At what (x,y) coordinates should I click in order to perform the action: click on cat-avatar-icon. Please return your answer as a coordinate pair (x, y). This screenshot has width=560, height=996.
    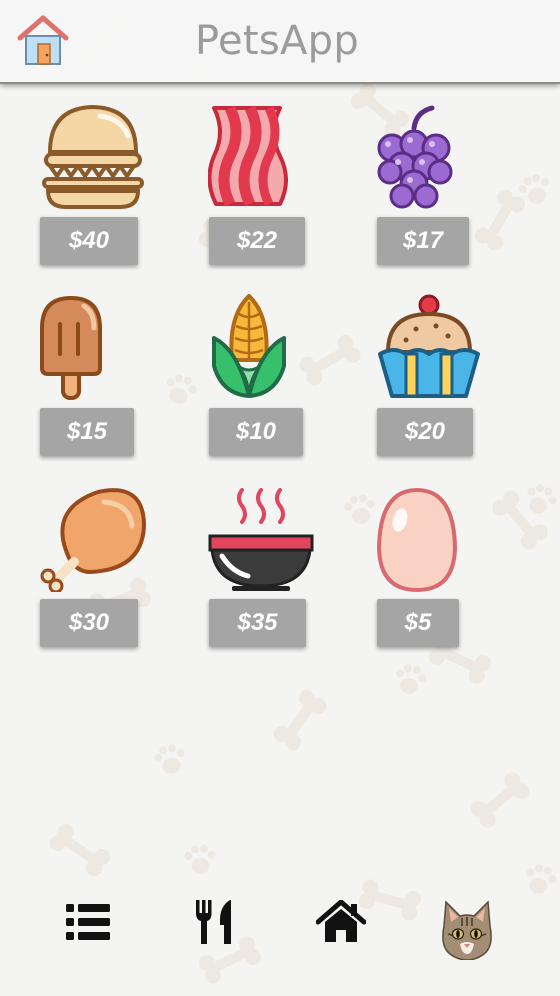
    Looking at the image, I should click on (467, 932).